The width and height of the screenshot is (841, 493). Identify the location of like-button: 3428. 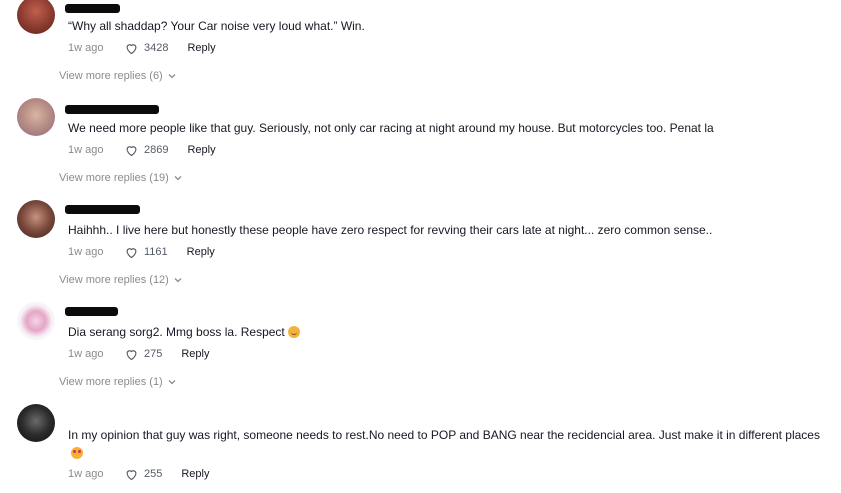
(146, 48).